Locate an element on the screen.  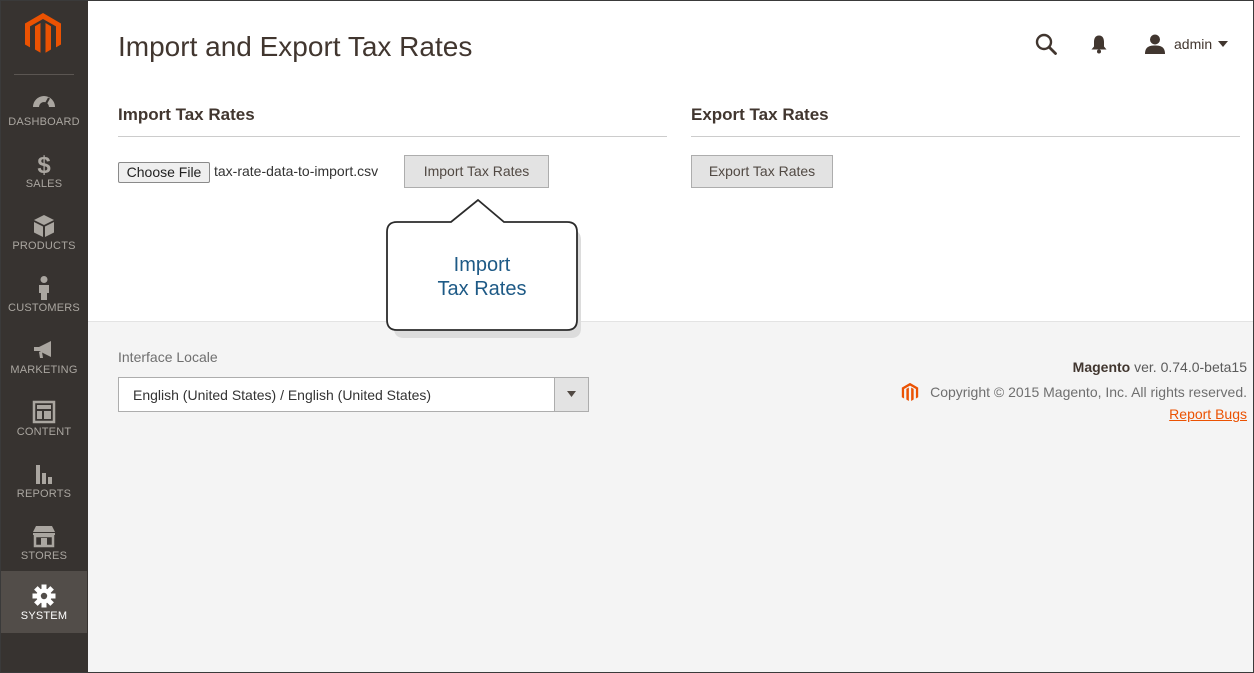
sidebar-item-label: CONTENT is located at coordinates (44, 432).